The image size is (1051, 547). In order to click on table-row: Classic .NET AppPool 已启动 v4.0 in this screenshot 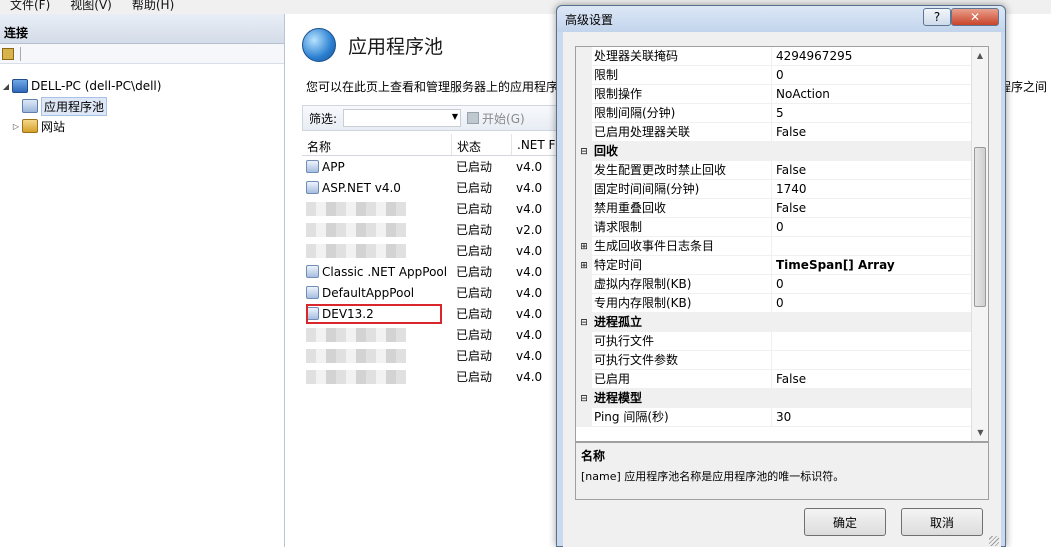, I will do `click(432, 271)`.